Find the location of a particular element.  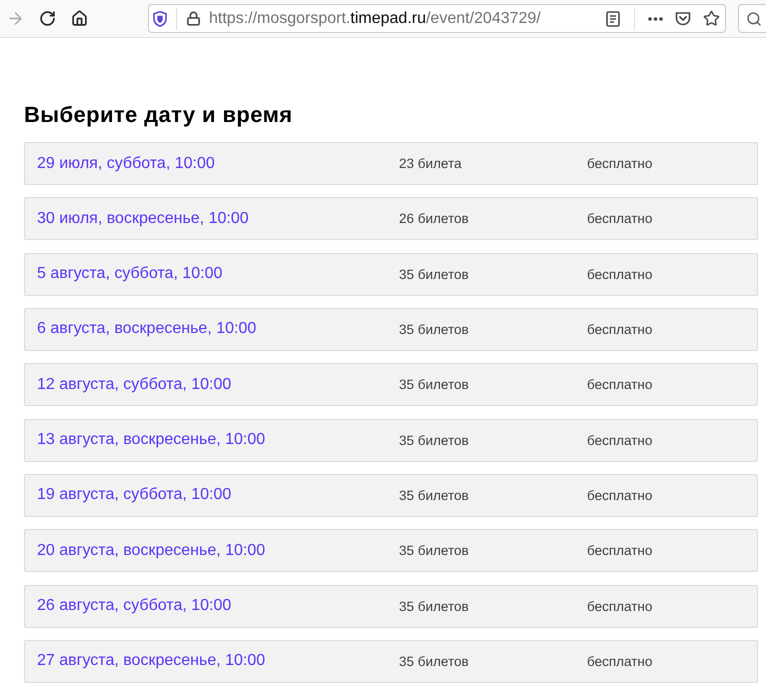

session-date-link: 13 августа, воскресенье, 10:00 is located at coordinates (151, 440).